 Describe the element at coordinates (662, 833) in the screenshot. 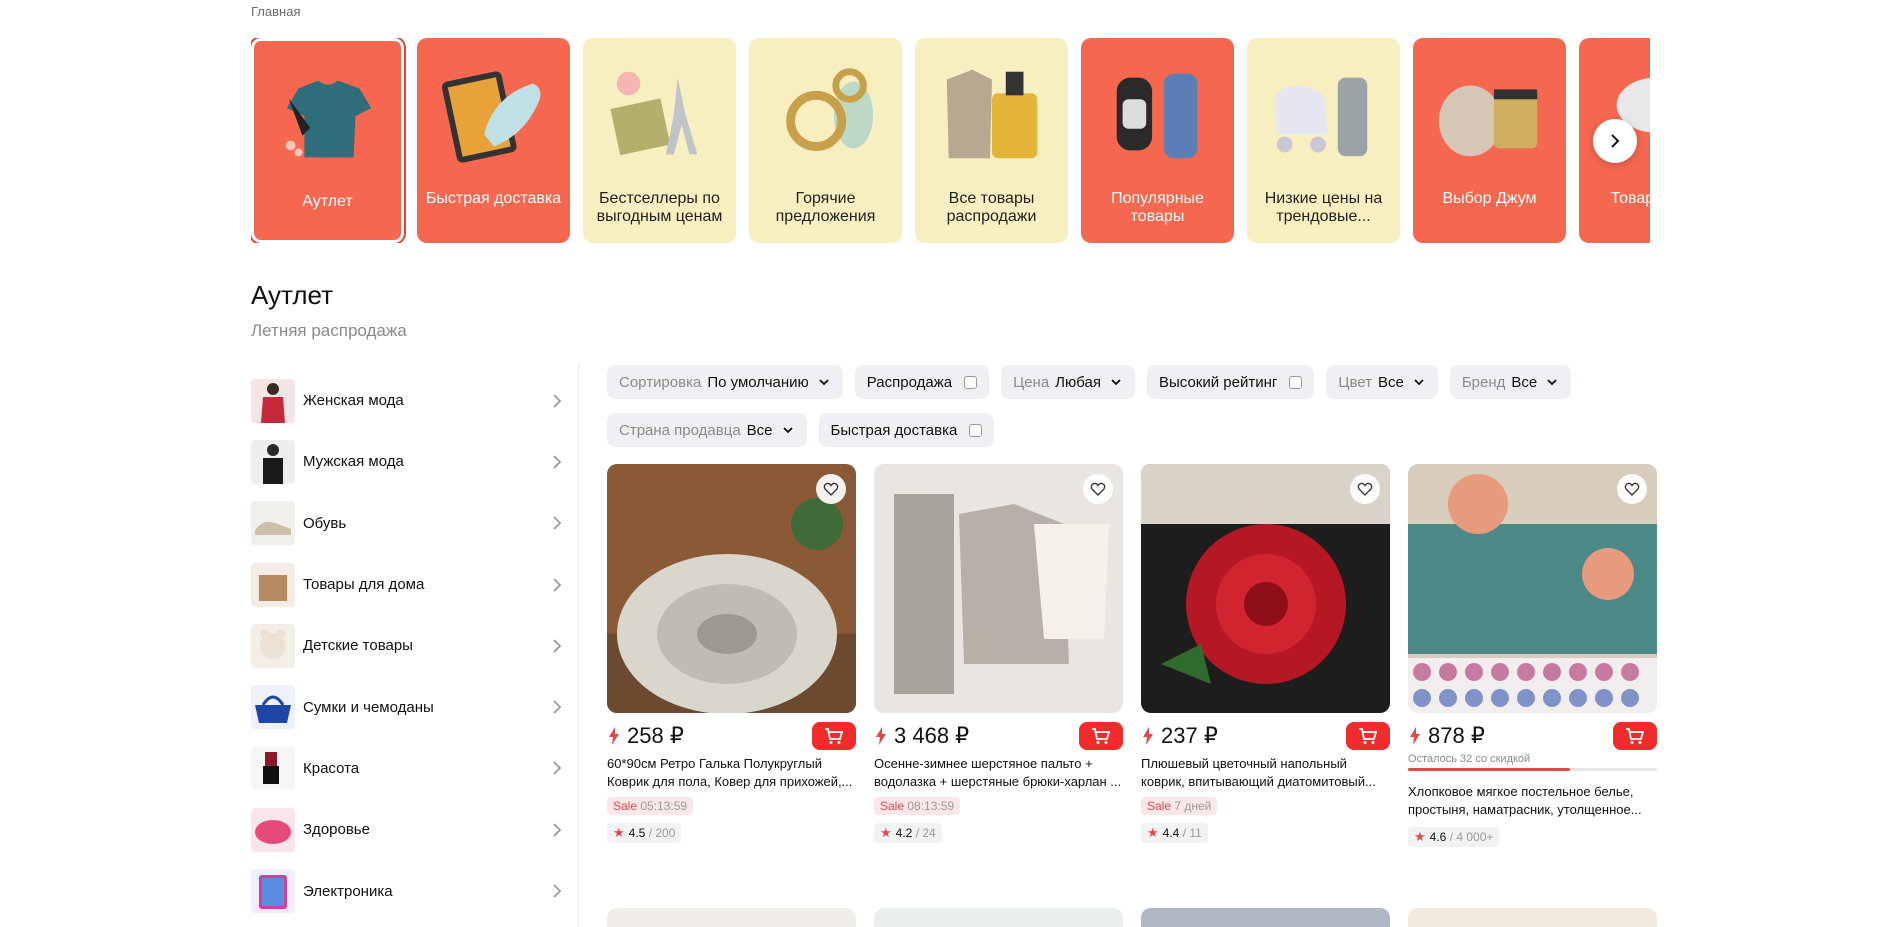

I see `review-count: / 200` at that location.